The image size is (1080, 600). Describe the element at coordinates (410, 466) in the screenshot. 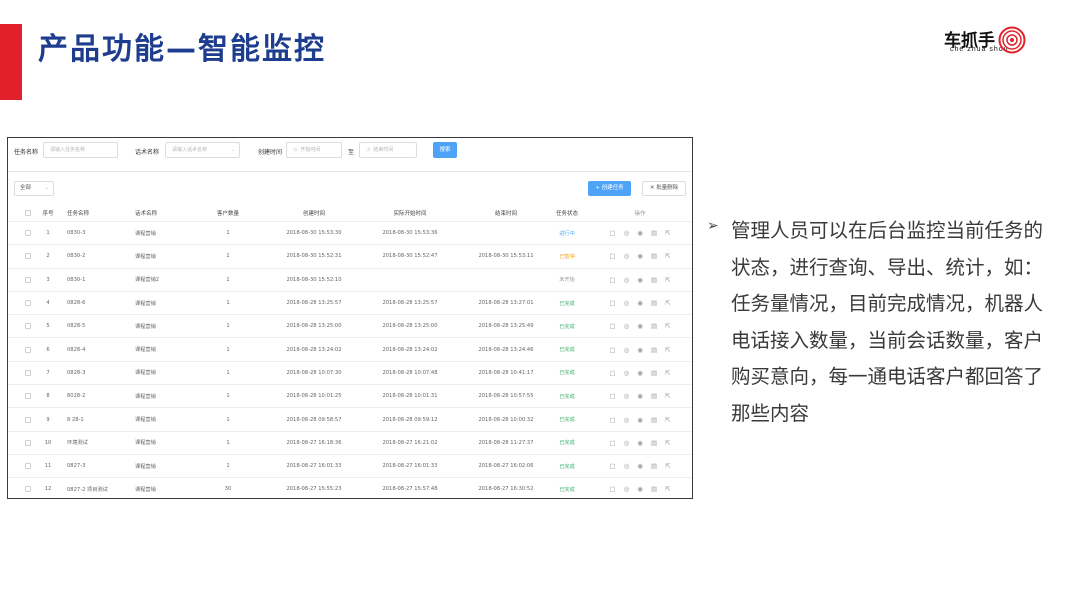

I see `row-start-time: 2018-08-27 16:01:33` at that location.